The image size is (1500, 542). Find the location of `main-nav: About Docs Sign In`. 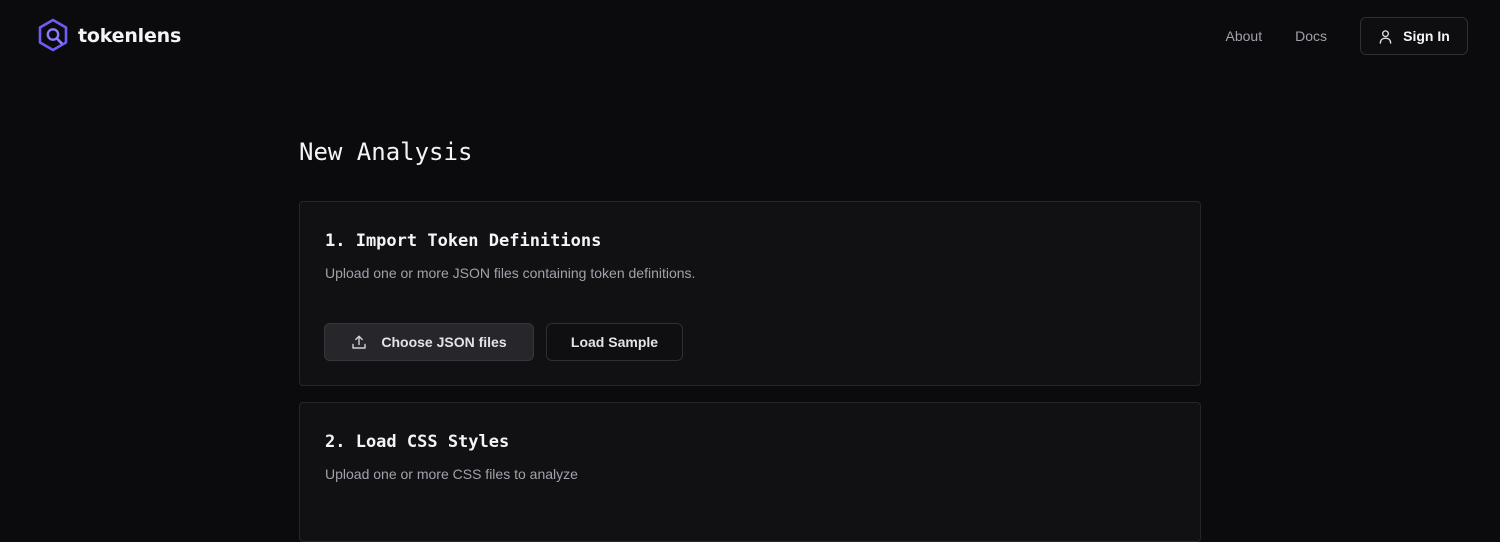

main-nav: About Docs Sign In is located at coordinates (1347, 36).